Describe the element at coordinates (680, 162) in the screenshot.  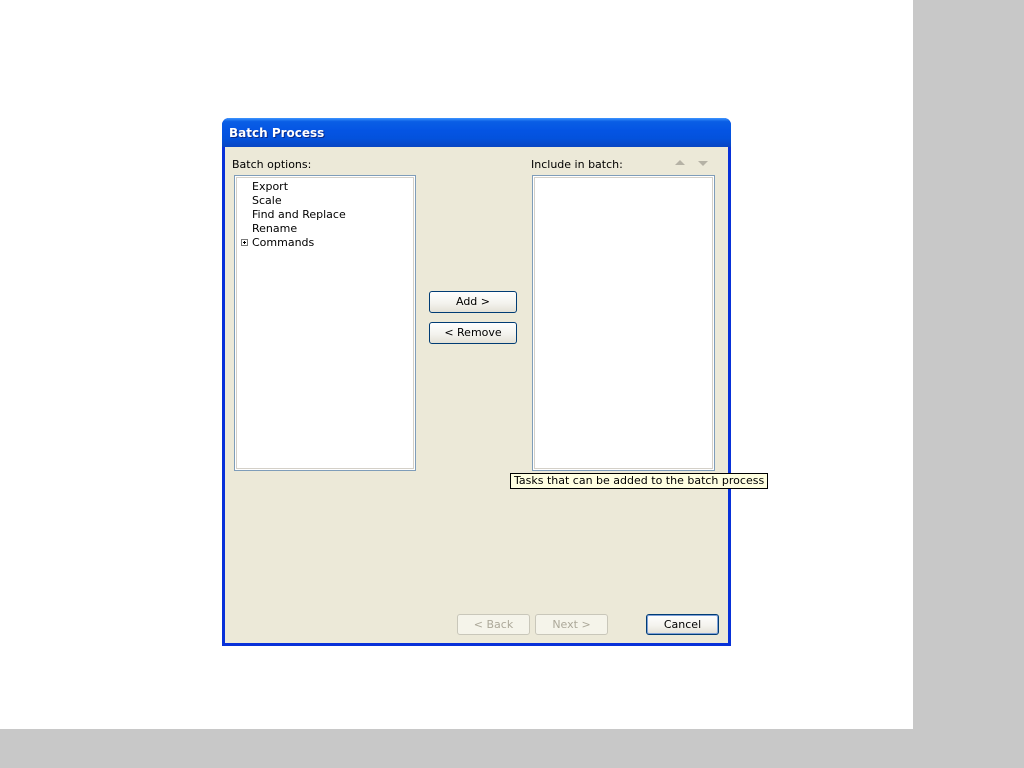
I see `move-up-icon` at that location.